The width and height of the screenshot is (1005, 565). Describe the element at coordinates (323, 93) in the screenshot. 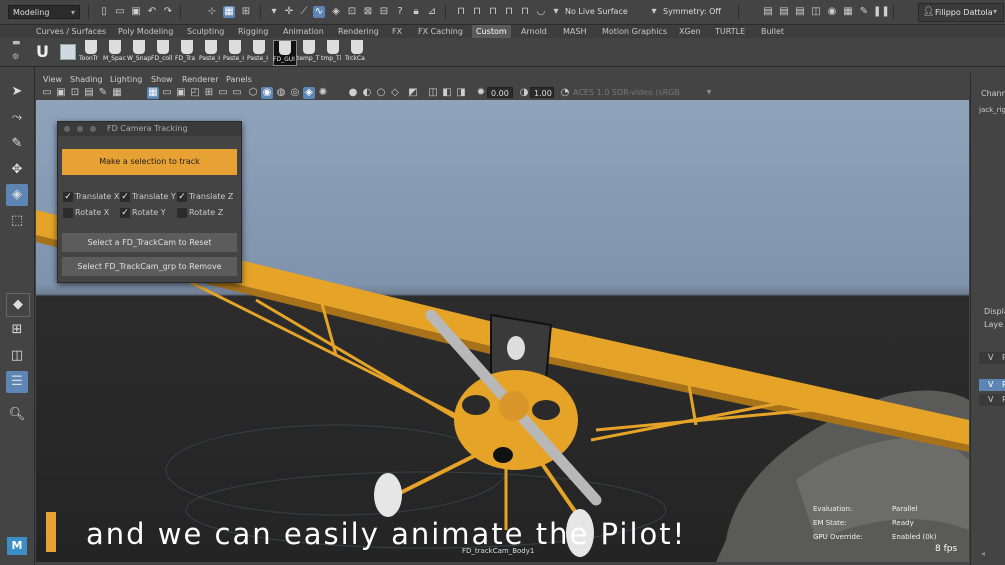

I see `shadows-icon: ✺` at that location.